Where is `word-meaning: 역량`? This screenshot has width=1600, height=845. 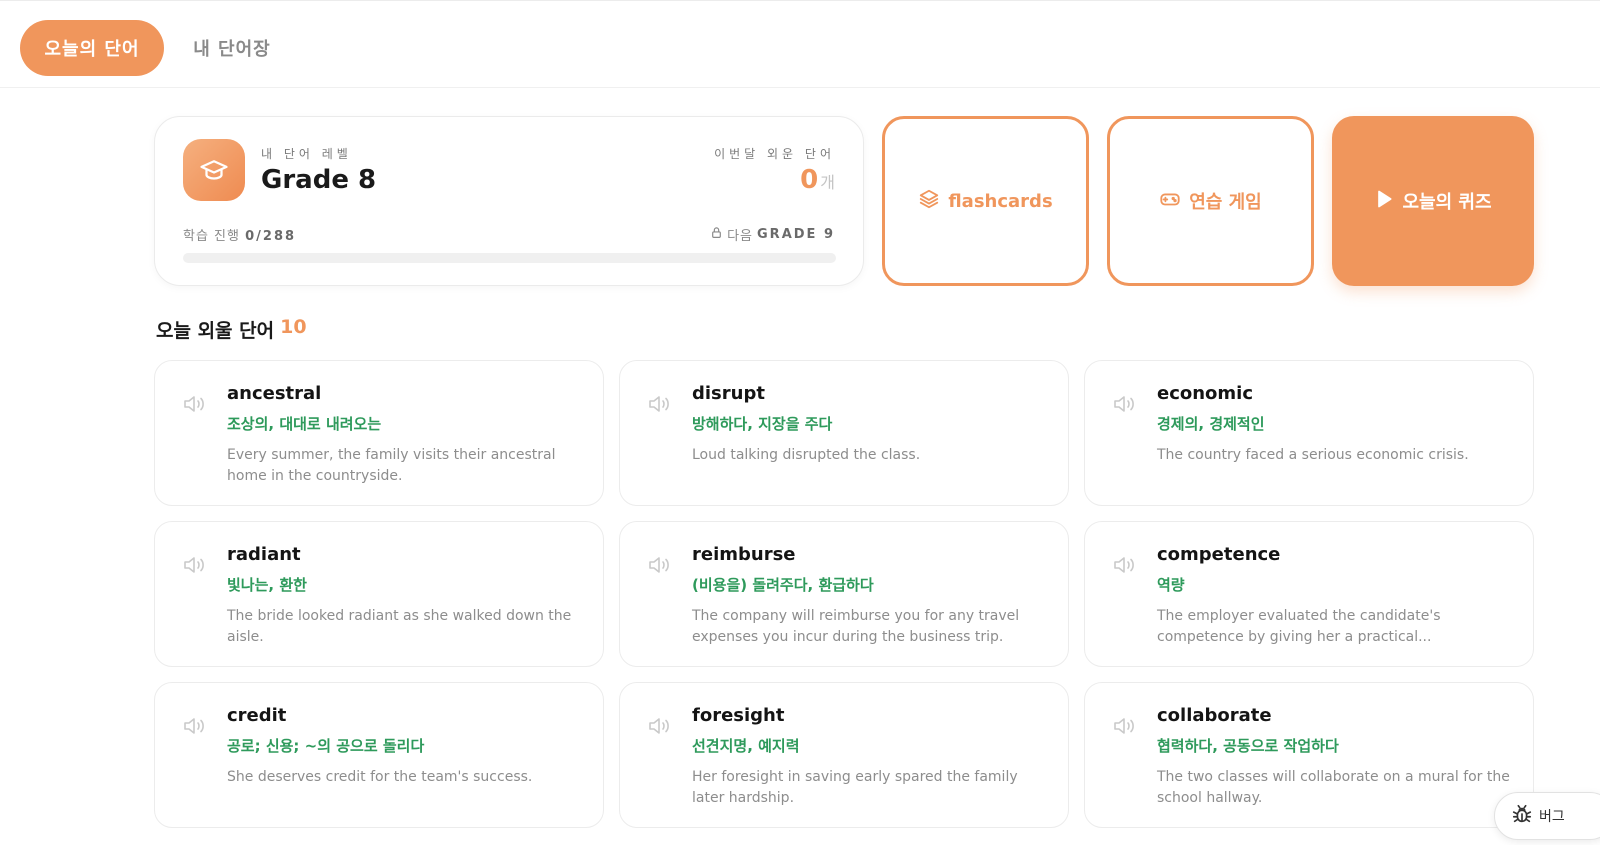 word-meaning: 역량 is located at coordinates (1171, 585).